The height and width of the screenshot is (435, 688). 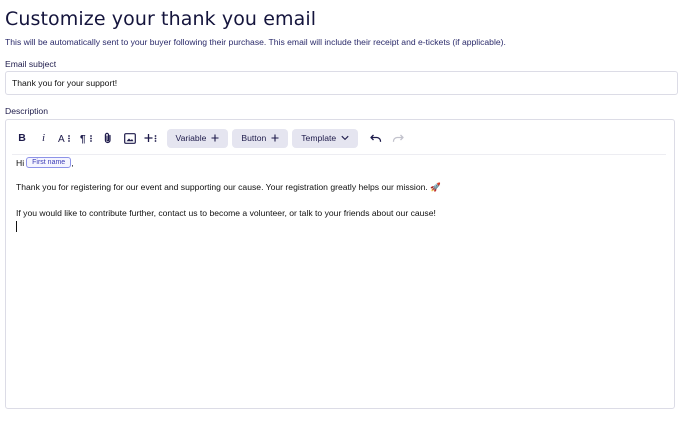 I want to click on greeting-text: Hi, so click(x=20, y=162).